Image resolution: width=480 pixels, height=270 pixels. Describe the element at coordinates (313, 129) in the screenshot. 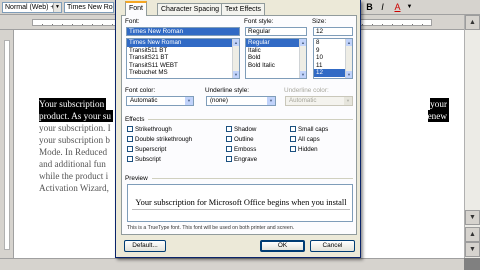

I see `small-caps-label: Small caps` at that location.